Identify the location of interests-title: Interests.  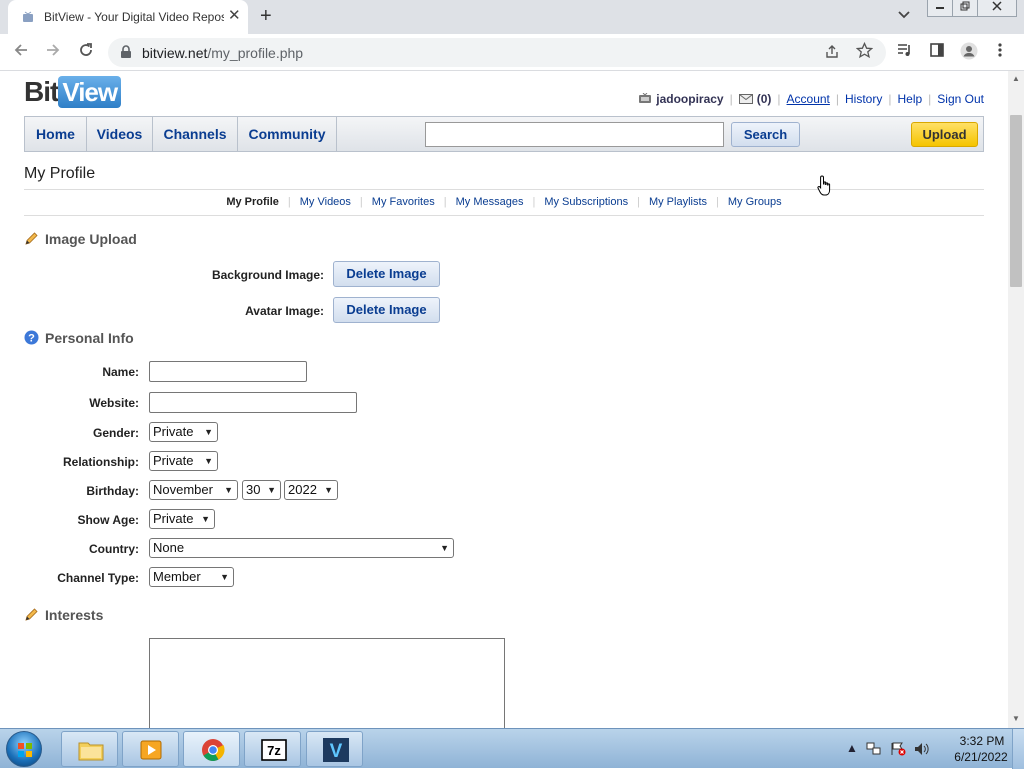
(74, 615).